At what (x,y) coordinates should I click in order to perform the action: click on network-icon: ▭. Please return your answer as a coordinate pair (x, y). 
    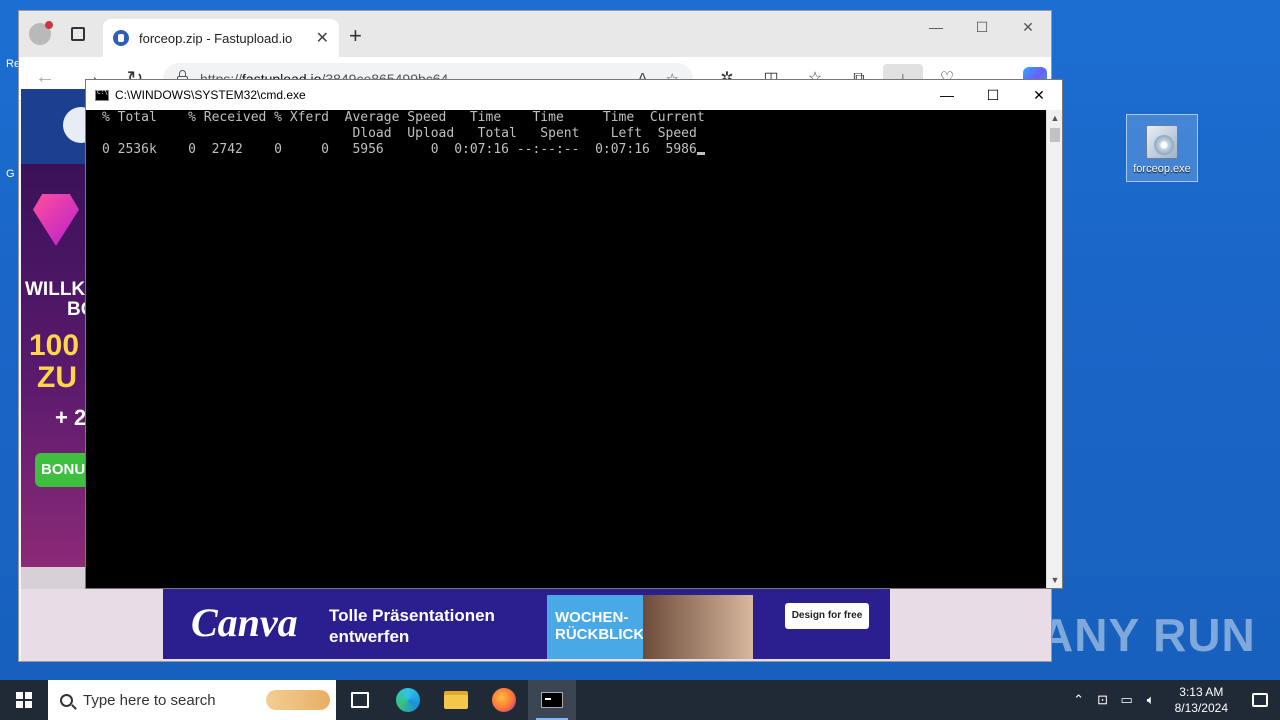
    Looking at the image, I should click on (1127, 700).